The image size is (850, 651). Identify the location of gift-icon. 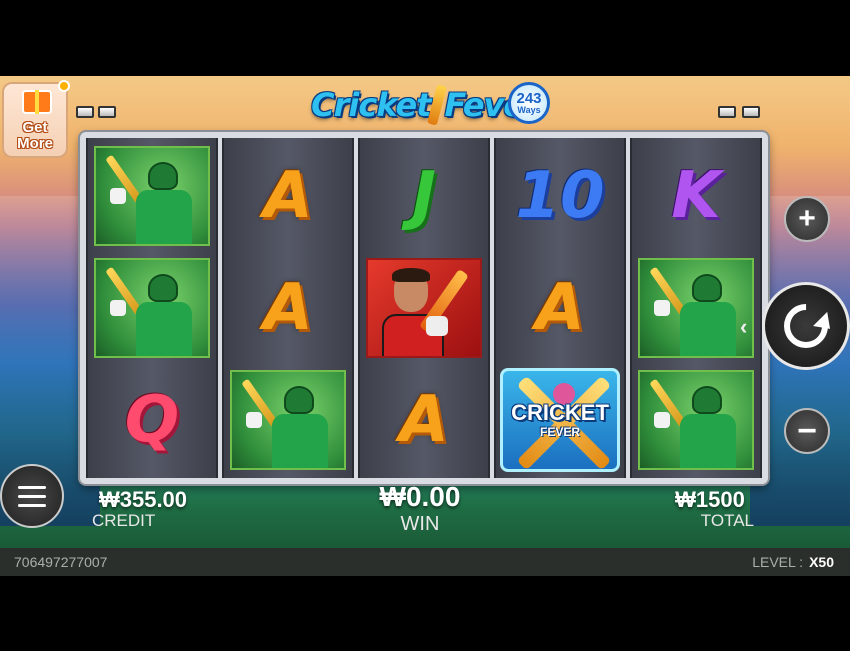
(37, 102).